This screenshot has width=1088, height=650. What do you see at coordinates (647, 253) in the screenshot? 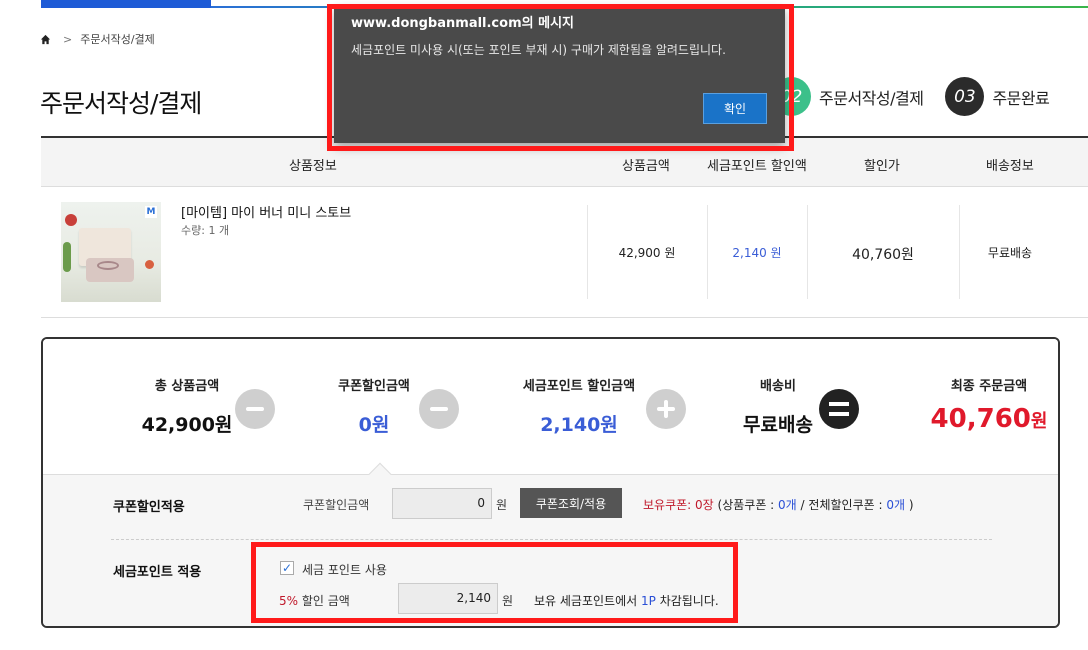
I see `product-price: 42,900 원` at bounding box center [647, 253].